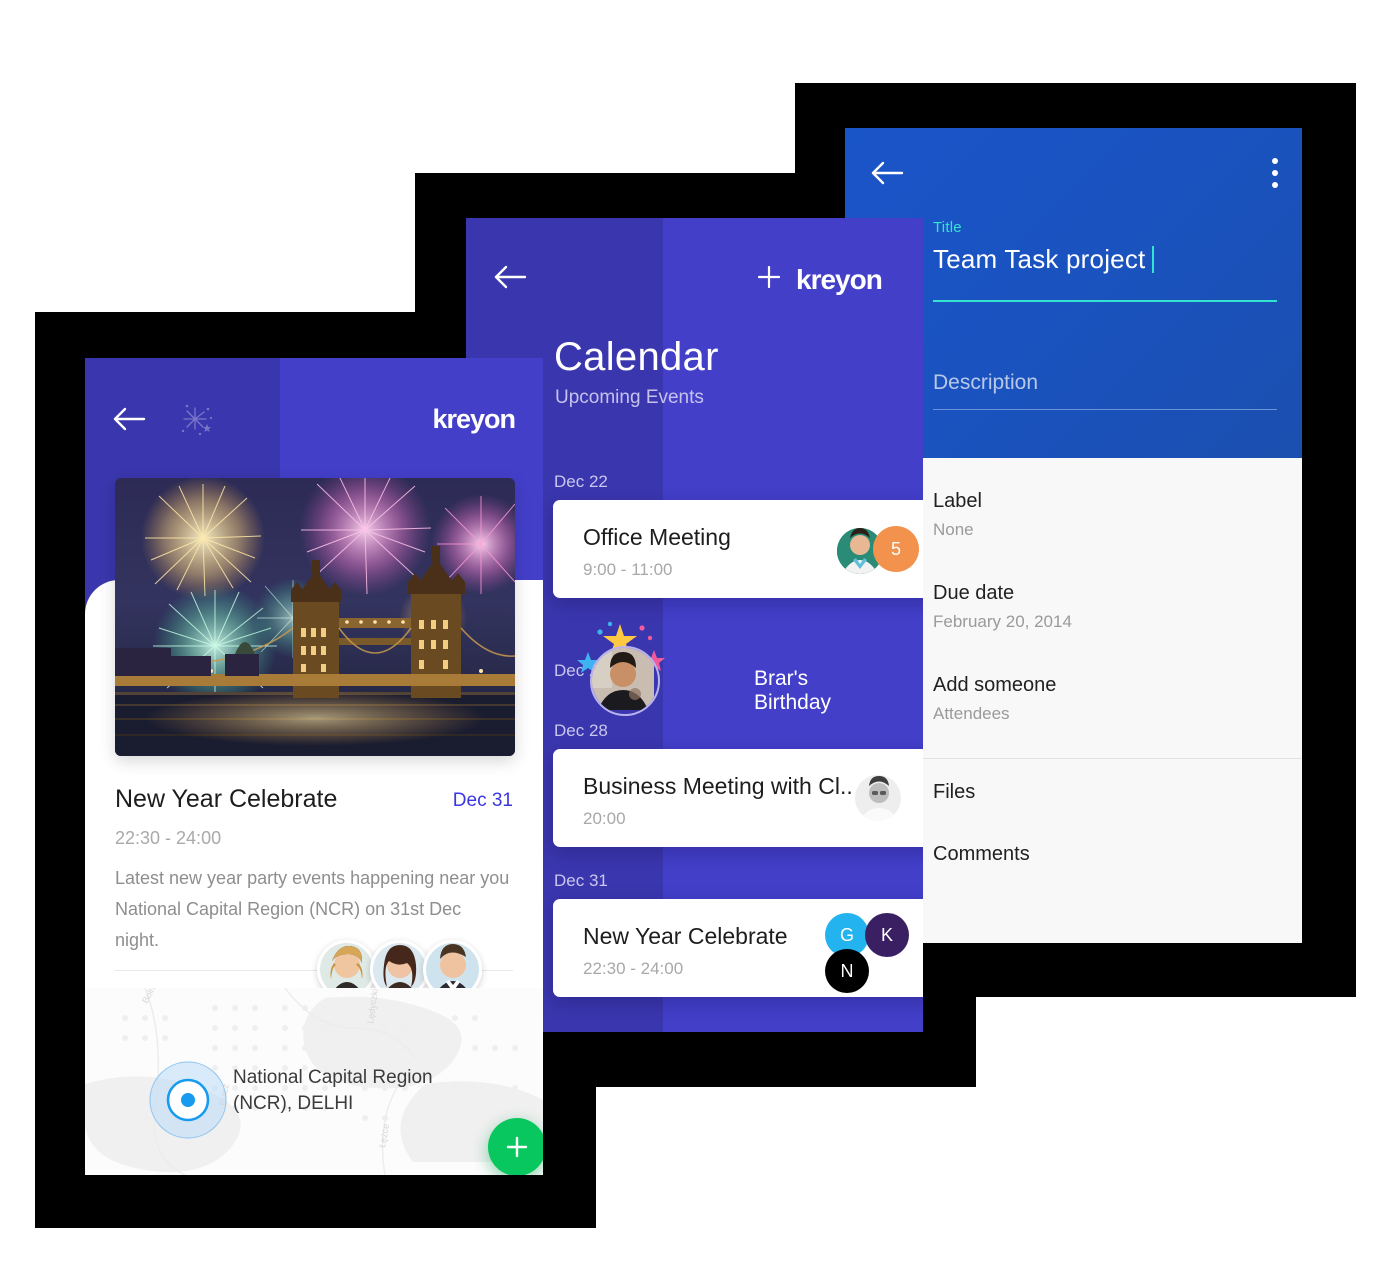 The height and width of the screenshot is (1278, 1392). Describe the element at coordinates (483, 801) in the screenshot. I see `event-date: Dec 31` at that location.